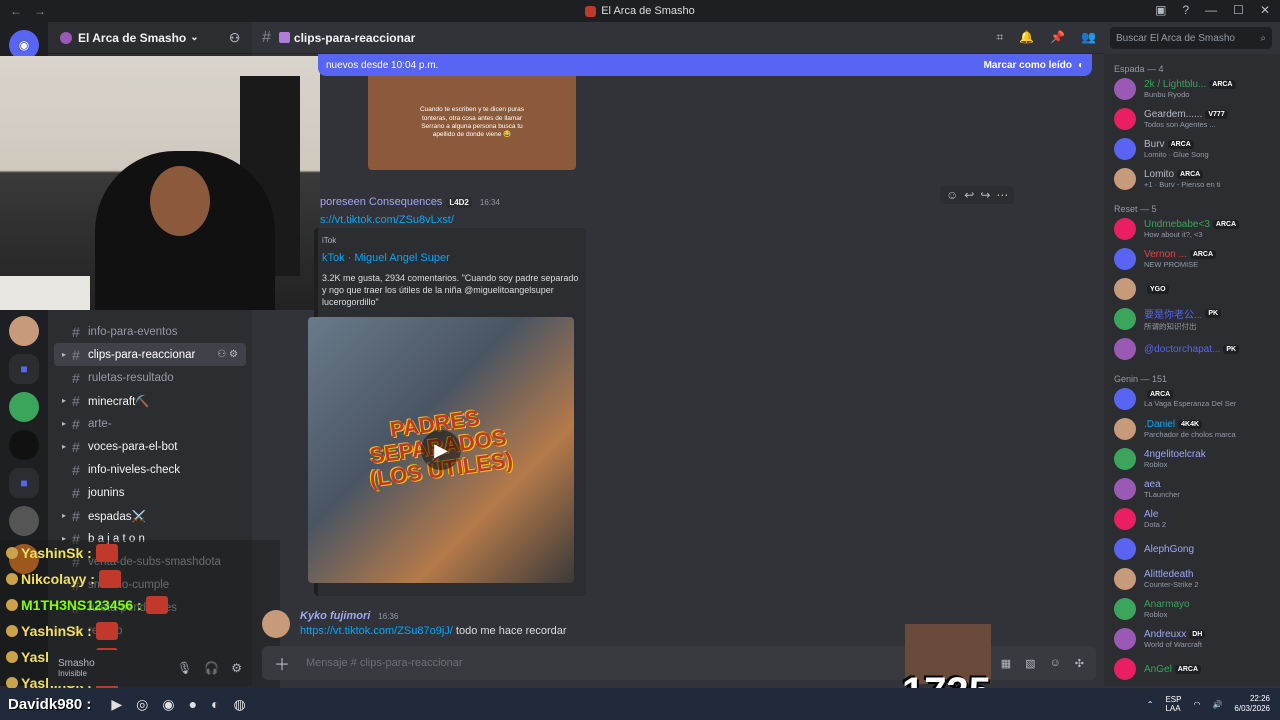 The image size is (1280, 720). What do you see at coordinates (1217, 704) in the screenshot?
I see `volume-icon: 🔊` at bounding box center [1217, 704].